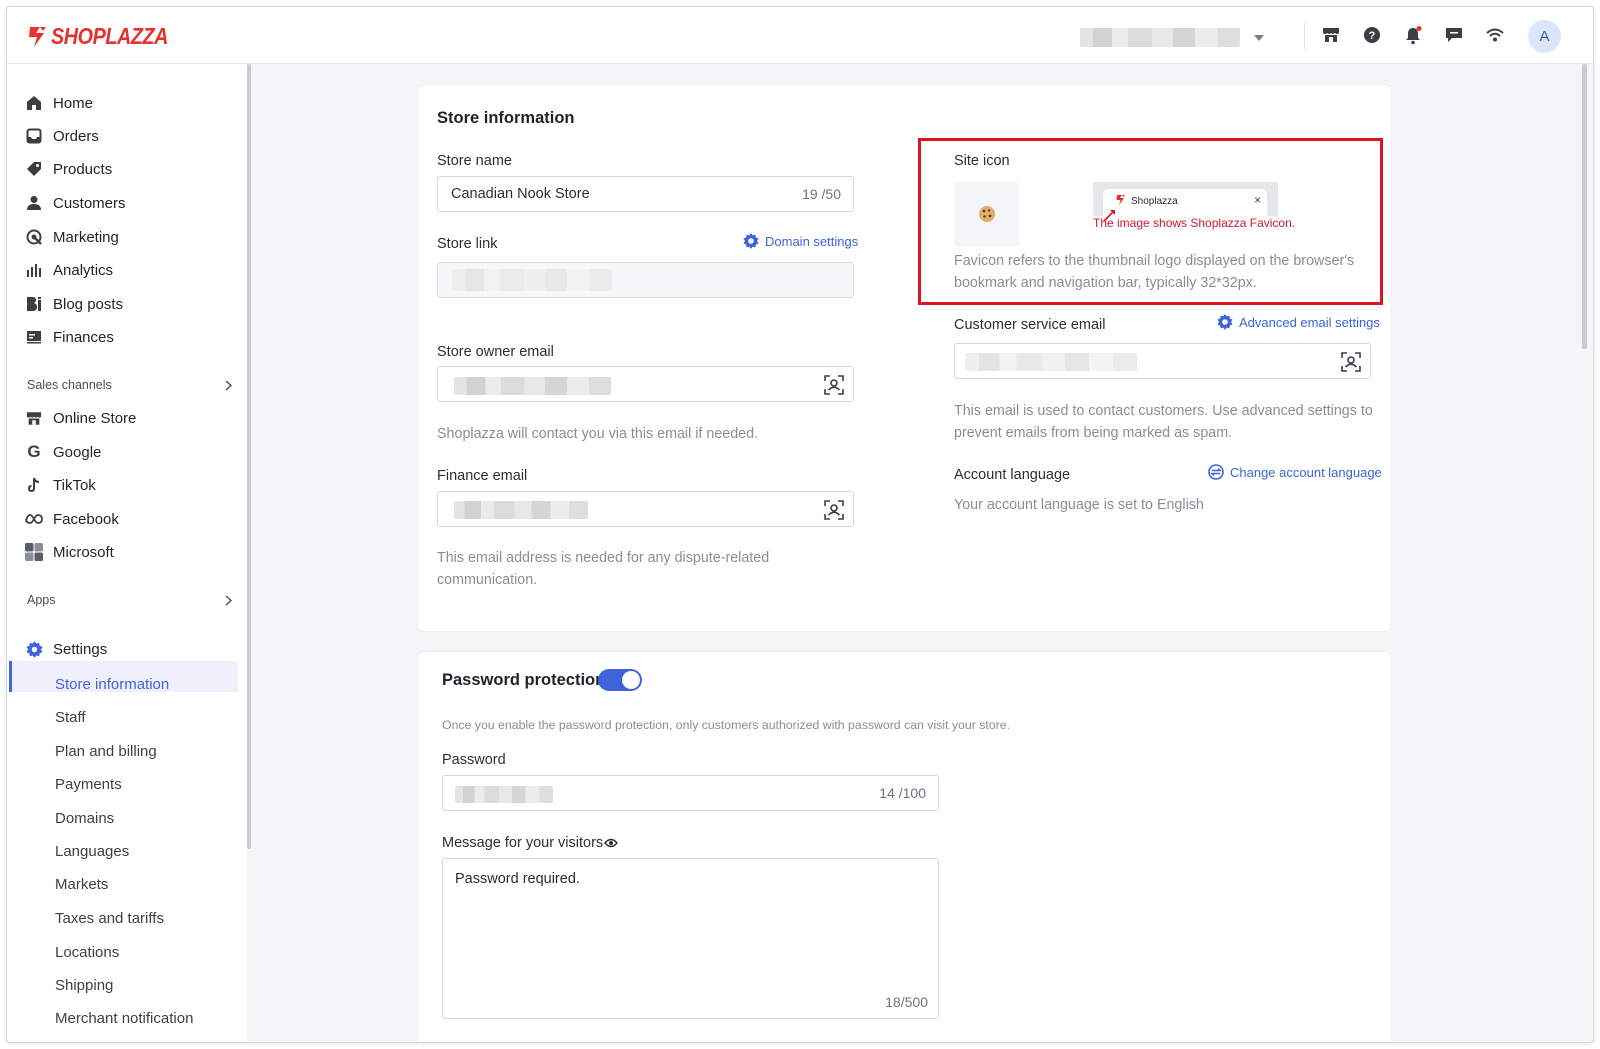 The image size is (1600, 1049). Describe the element at coordinates (506, 118) in the screenshot. I see `store-information-title: Store information` at that location.